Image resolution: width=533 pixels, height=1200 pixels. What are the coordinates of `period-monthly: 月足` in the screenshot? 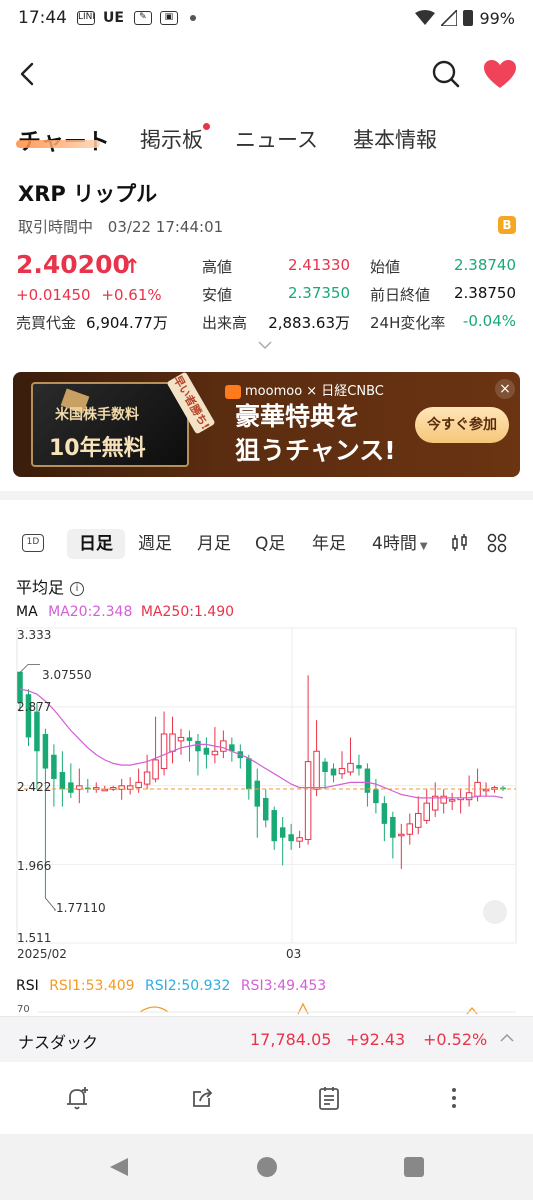 It's located at (214, 544).